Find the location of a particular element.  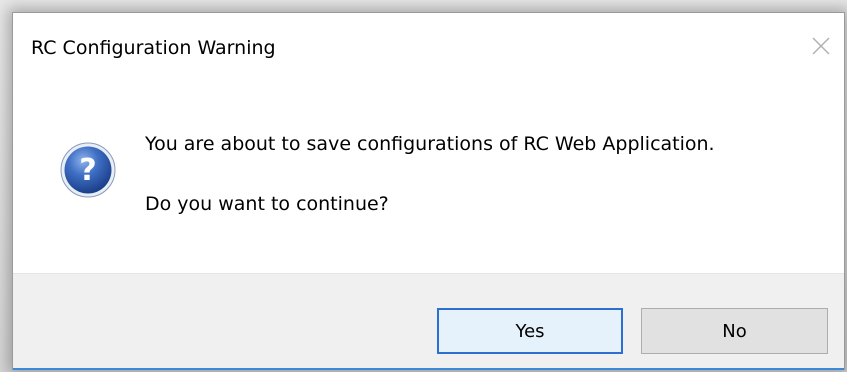

close-button is located at coordinates (821, 49).